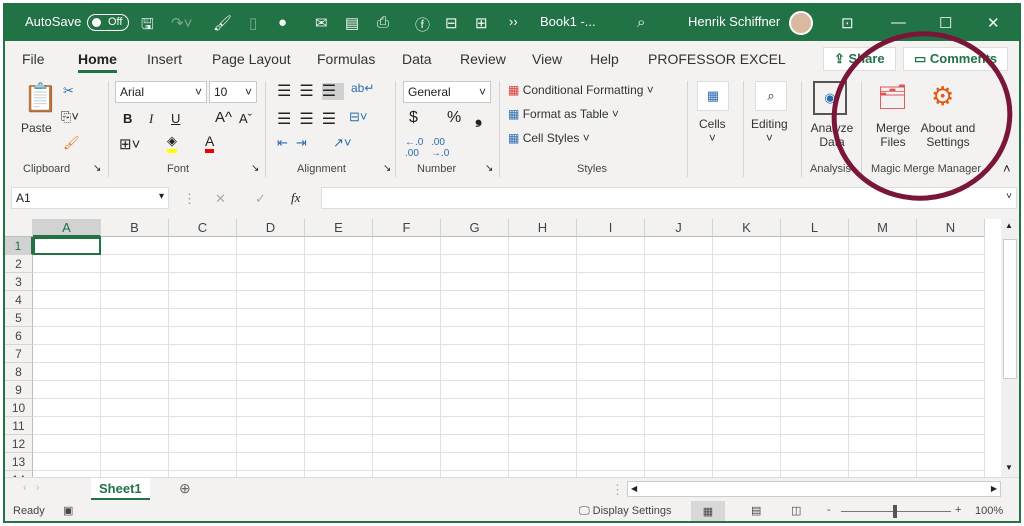 This screenshot has width=1024, height=526. Describe the element at coordinates (1007, 168) in the screenshot. I see `collapse-ribbon-icon: ˄` at that location.